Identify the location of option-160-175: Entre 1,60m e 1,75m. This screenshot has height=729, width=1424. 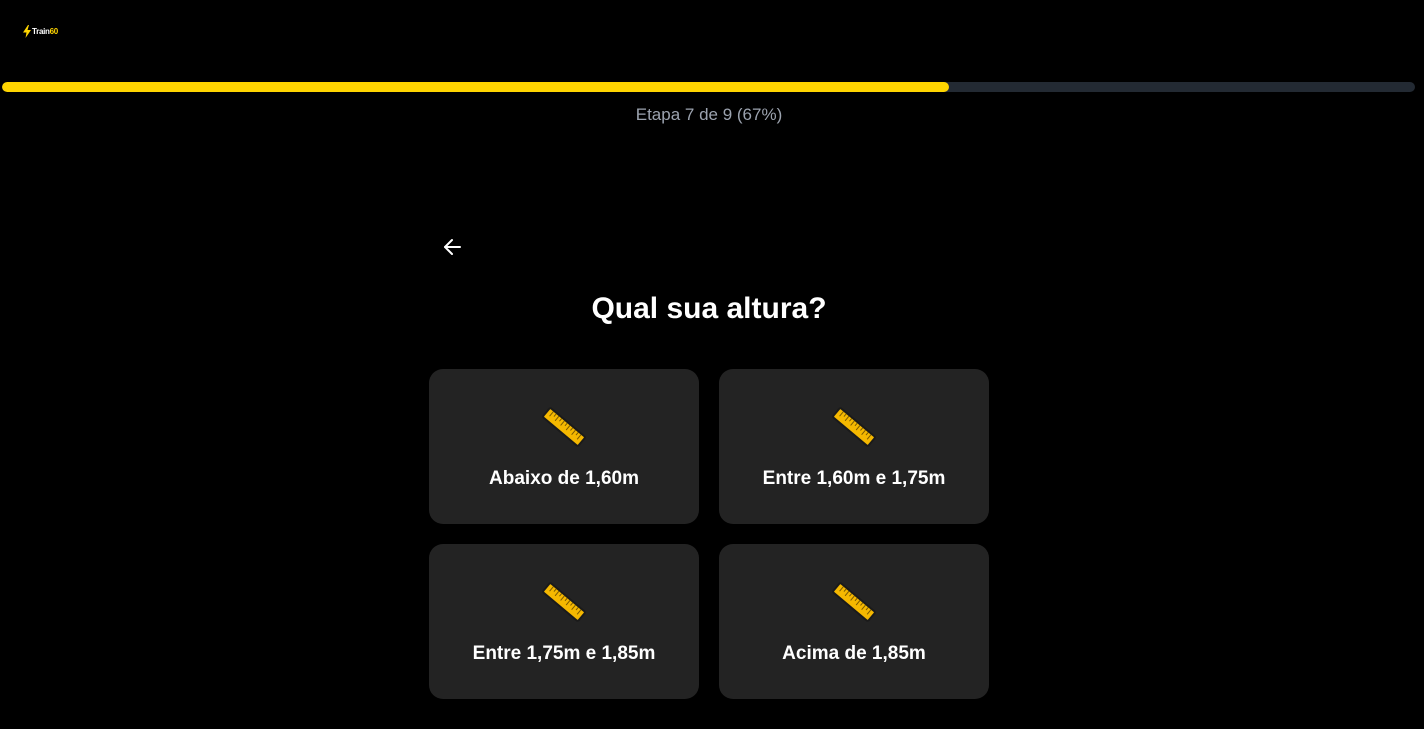
(854, 446).